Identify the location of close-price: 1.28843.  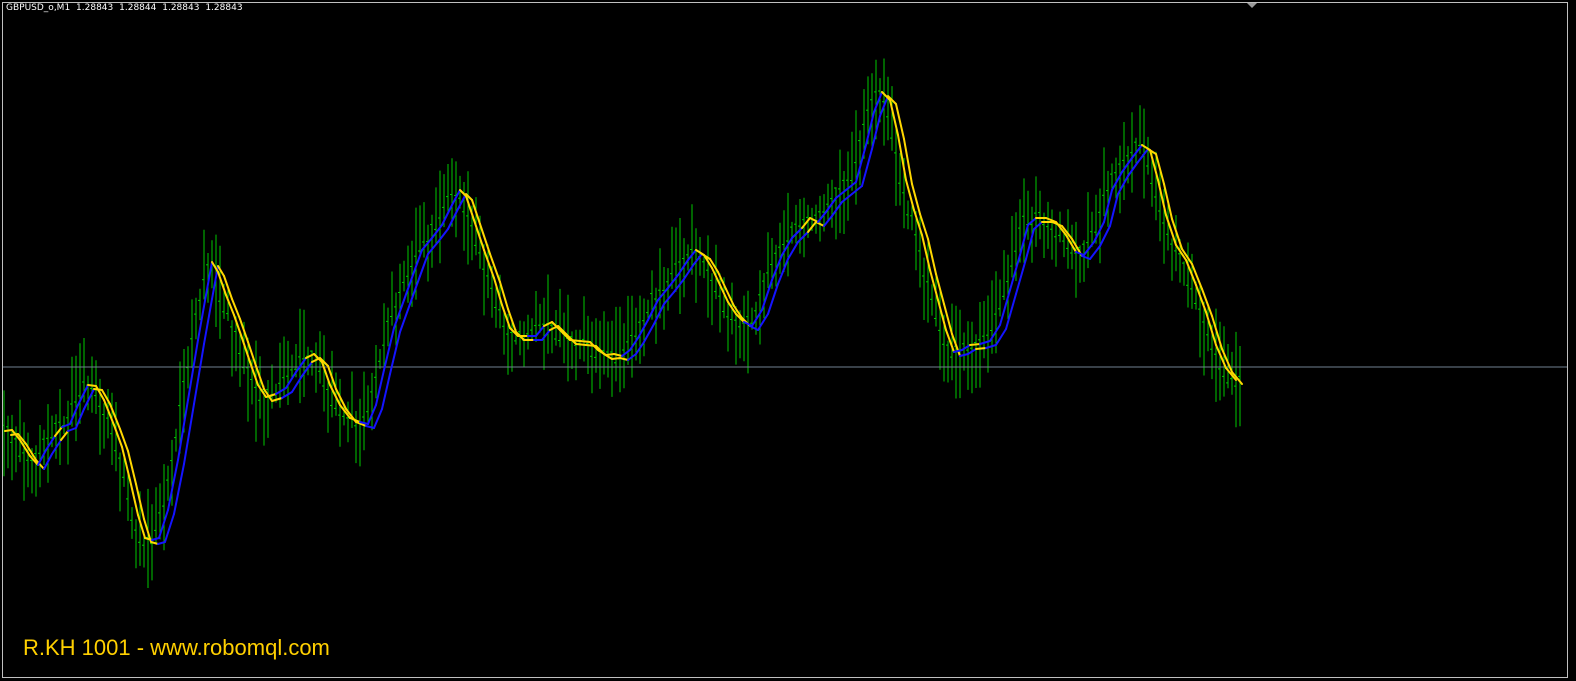
(224, 8).